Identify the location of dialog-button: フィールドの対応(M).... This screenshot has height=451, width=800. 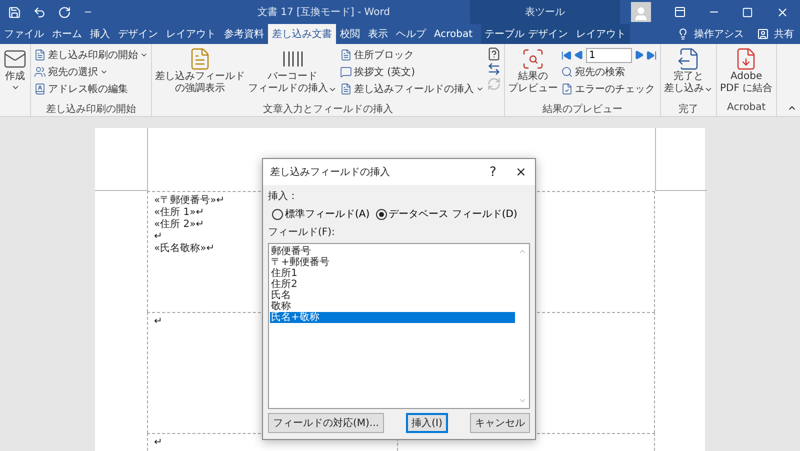
(326, 423).